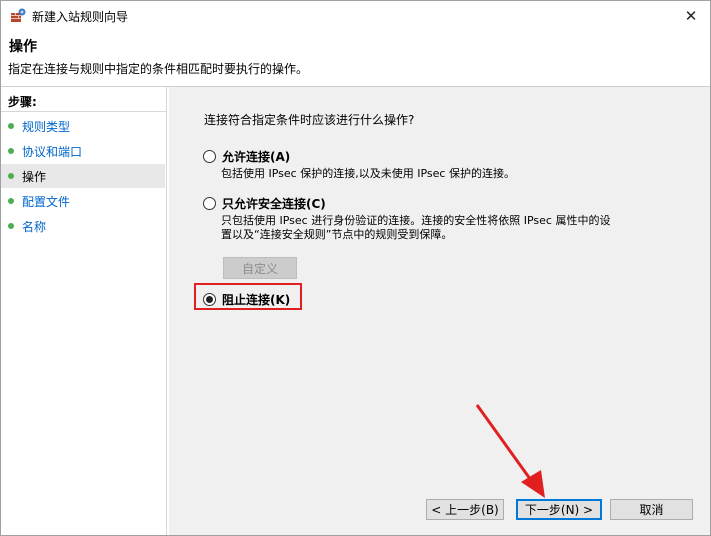 The width and height of the screenshot is (711, 536). Describe the element at coordinates (22, 102) in the screenshot. I see `steps-title: 步骤:` at that location.